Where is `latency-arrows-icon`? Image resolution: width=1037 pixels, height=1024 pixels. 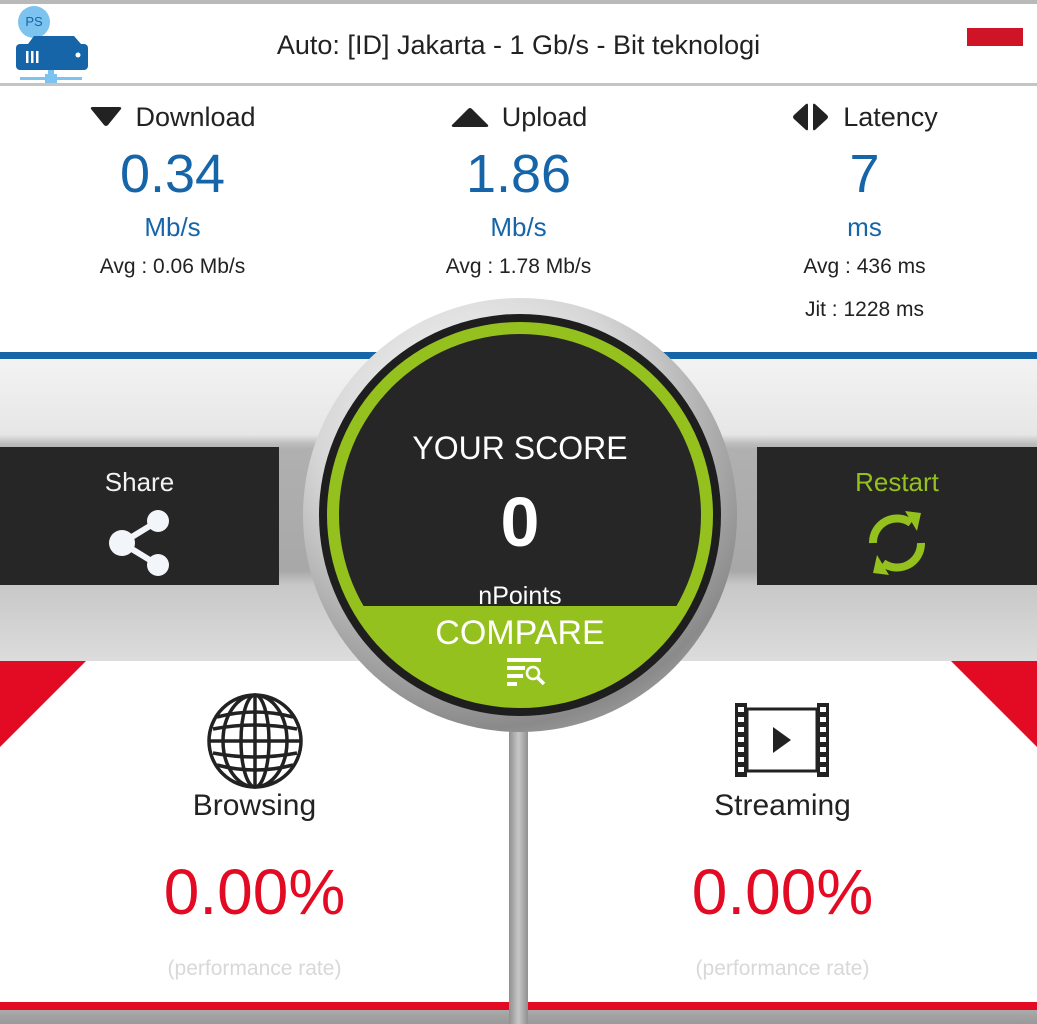 latency-arrows-icon is located at coordinates (811, 117).